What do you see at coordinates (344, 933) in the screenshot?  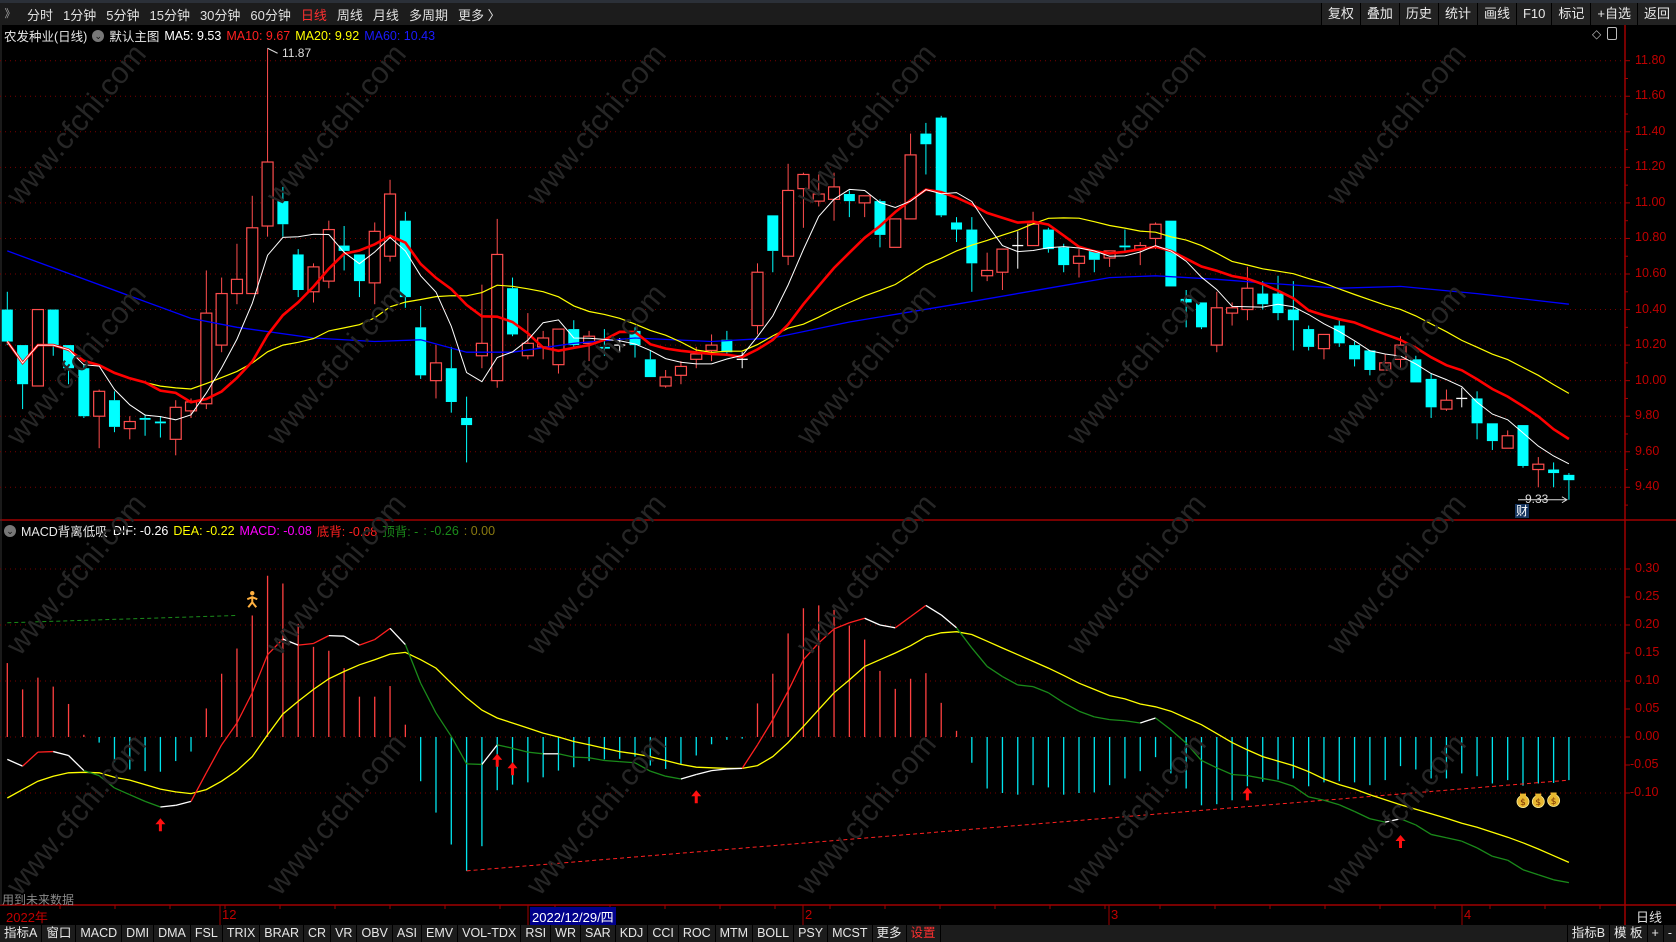 I see `indicator-tab: VR` at bounding box center [344, 933].